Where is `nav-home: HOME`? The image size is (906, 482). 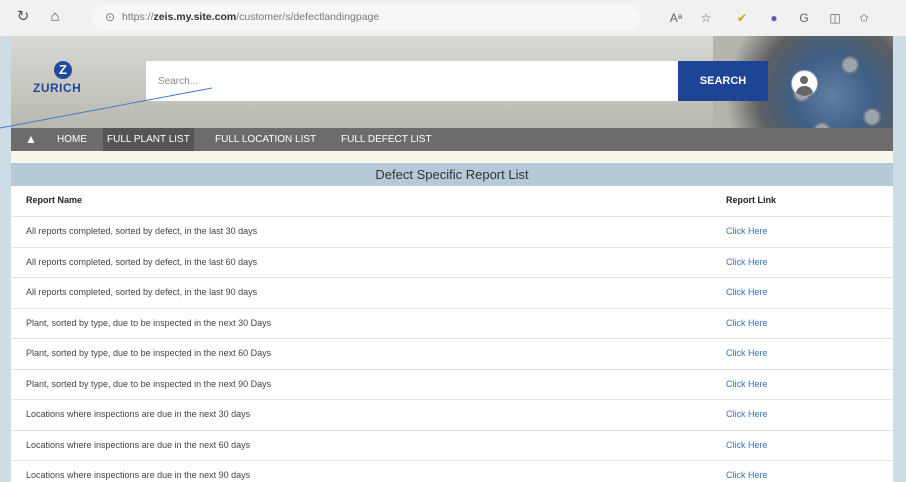
nav-home: HOME is located at coordinates (72, 139).